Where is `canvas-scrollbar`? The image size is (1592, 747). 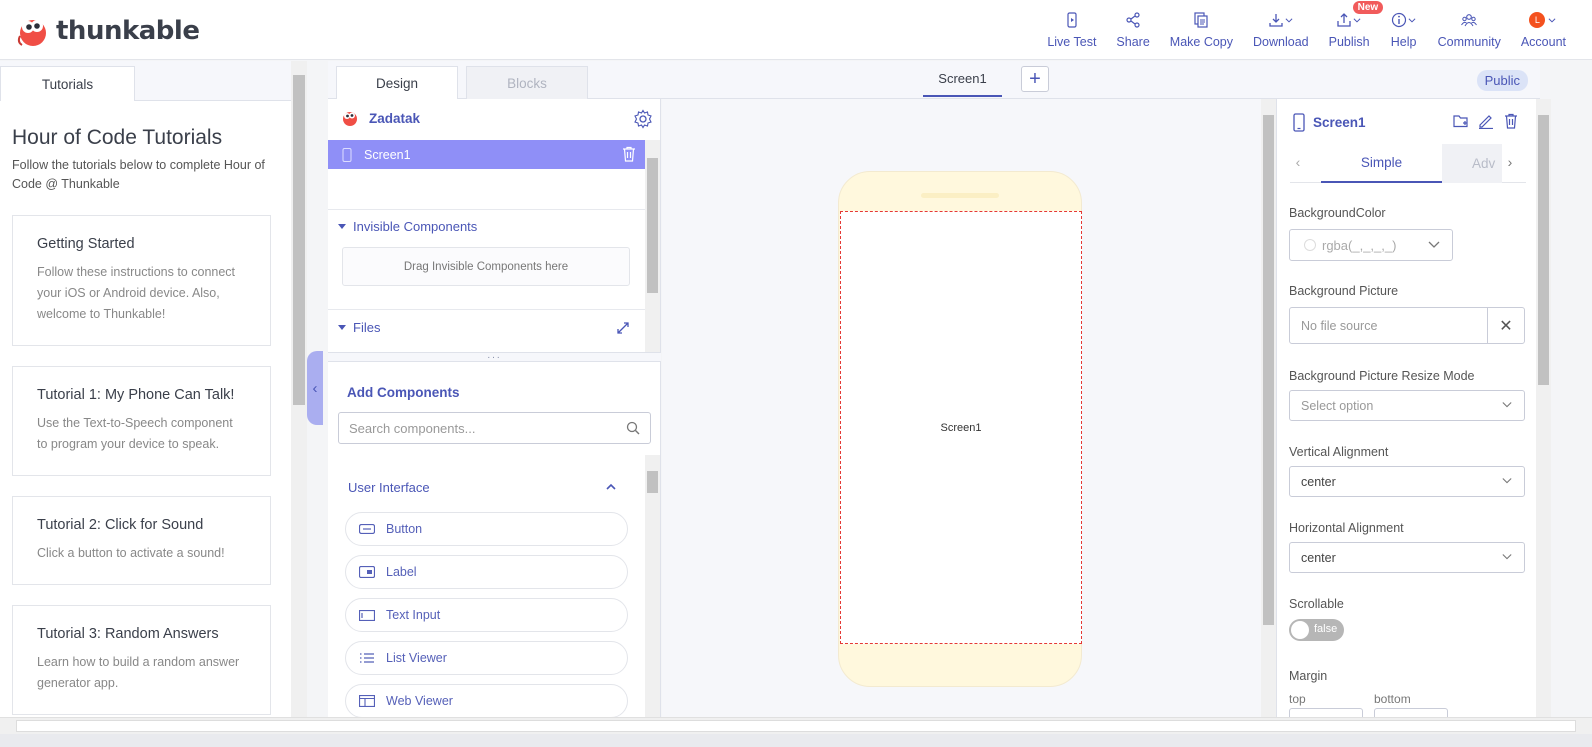
canvas-scrollbar is located at coordinates (1268, 408).